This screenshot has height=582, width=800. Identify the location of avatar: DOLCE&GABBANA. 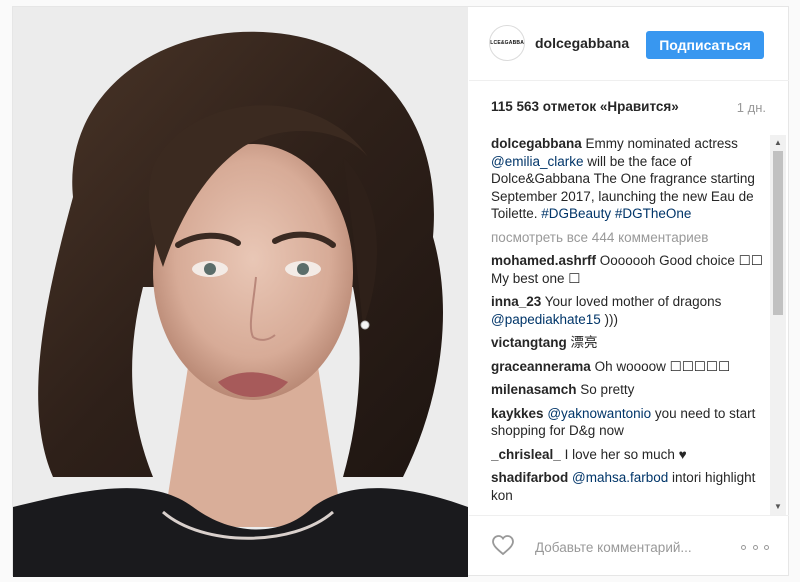
(507, 43).